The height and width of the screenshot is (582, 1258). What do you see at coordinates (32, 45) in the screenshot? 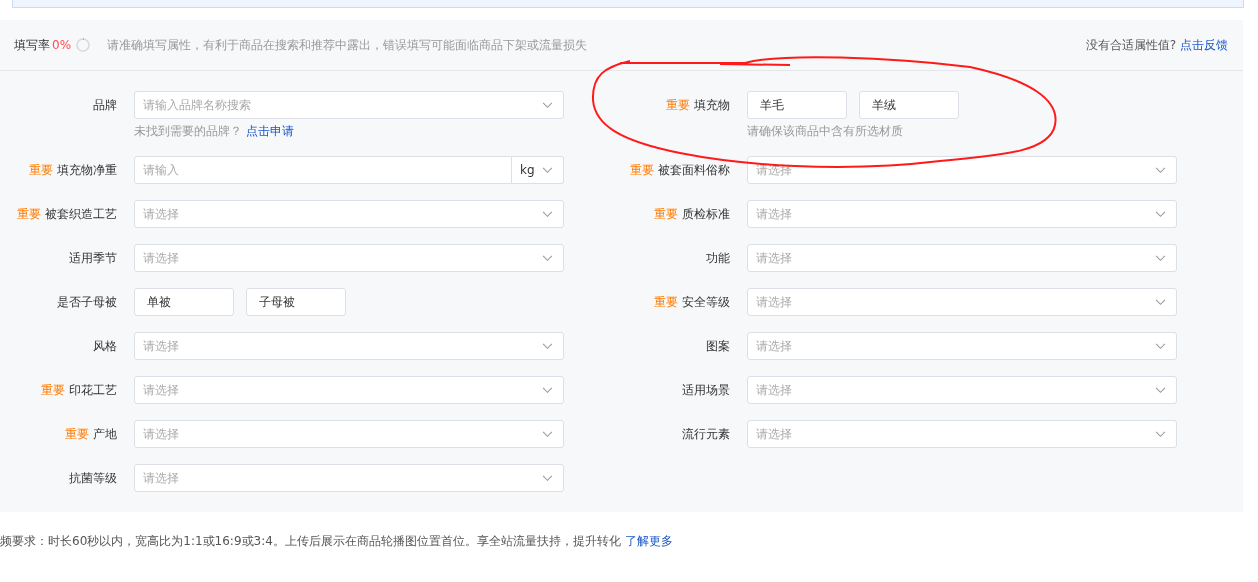
I see `fill-rate-label: 填写率` at bounding box center [32, 45].